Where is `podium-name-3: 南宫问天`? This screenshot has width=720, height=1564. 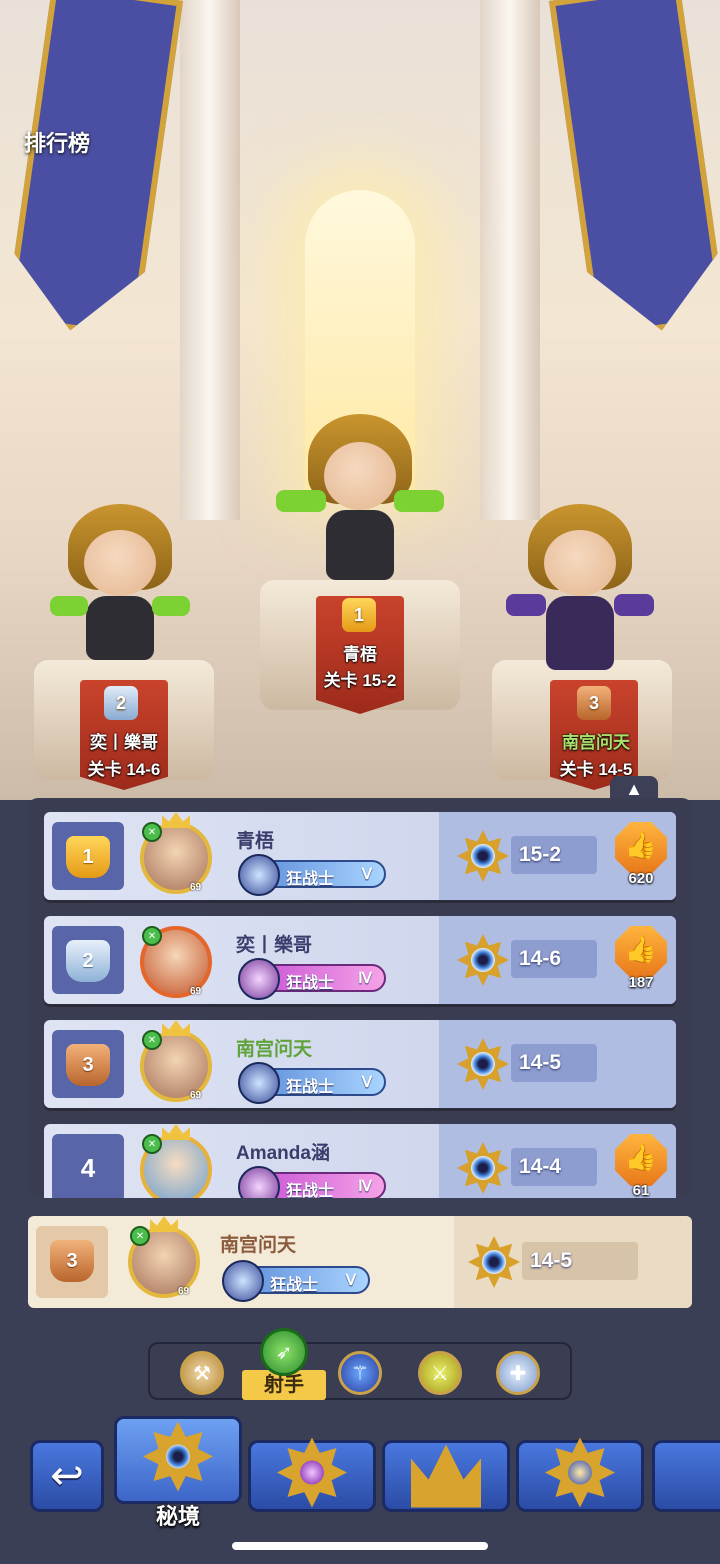
podium-name-3: 南宫问天 is located at coordinates (596, 742).